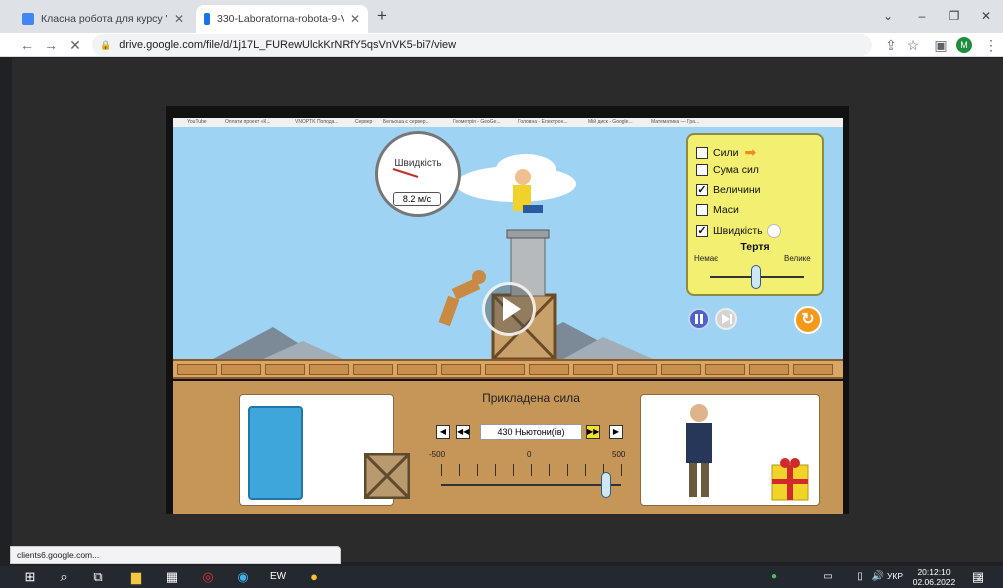  Describe the element at coordinates (828, 577) in the screenshot. I see `tray-display-icon: ▭` at that location.